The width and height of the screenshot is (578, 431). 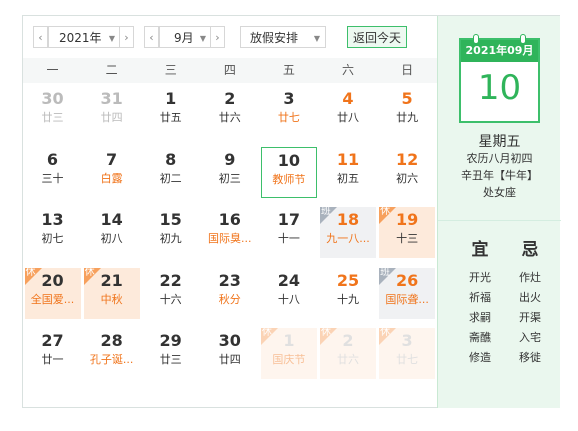 I want to click on lunar-day-label: 初六, so click(x=407, y=178).